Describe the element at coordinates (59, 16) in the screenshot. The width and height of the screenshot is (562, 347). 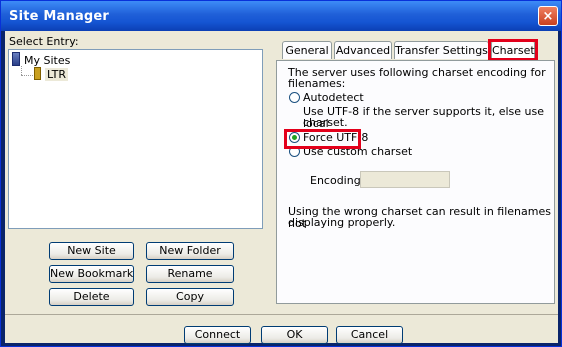
I see `window-title: Site Manager` at that location.